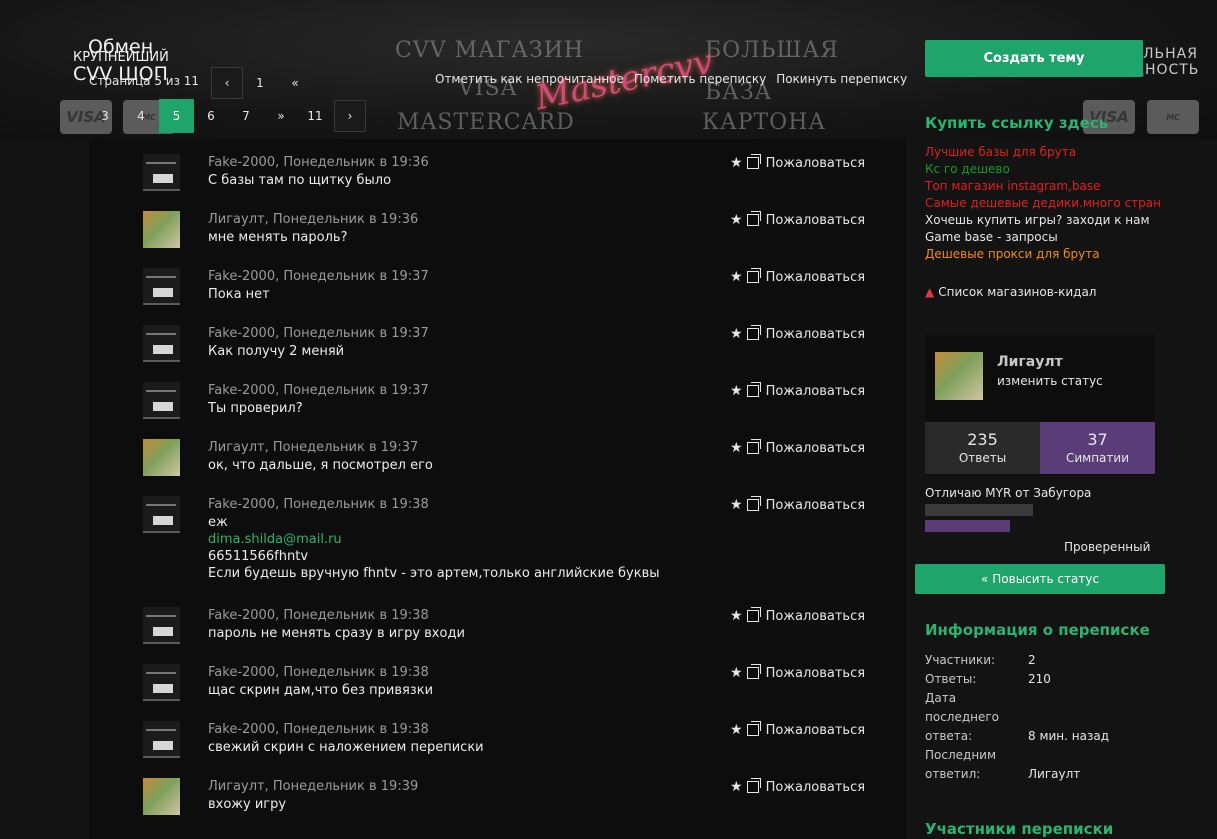  Describe the element at coordinates (982, 448) in the screenshot. I see `answers-stat: 235 Ответы` at that location.